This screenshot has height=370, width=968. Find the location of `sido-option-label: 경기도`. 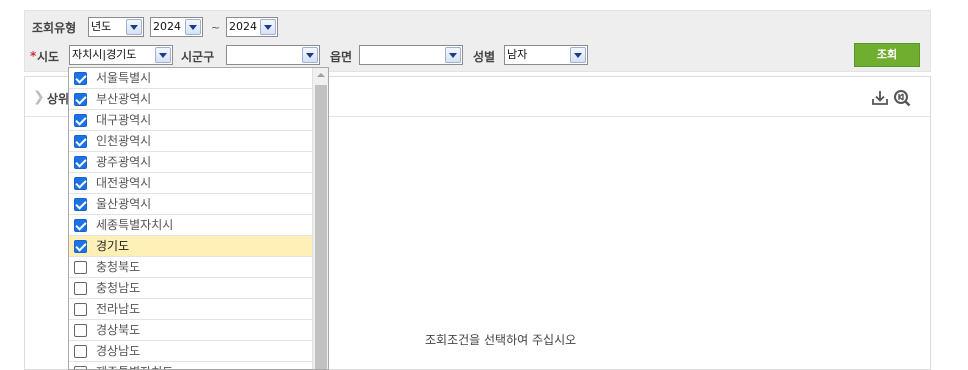

sido-option-label: 경기도 is located at coordinates (113, 246).